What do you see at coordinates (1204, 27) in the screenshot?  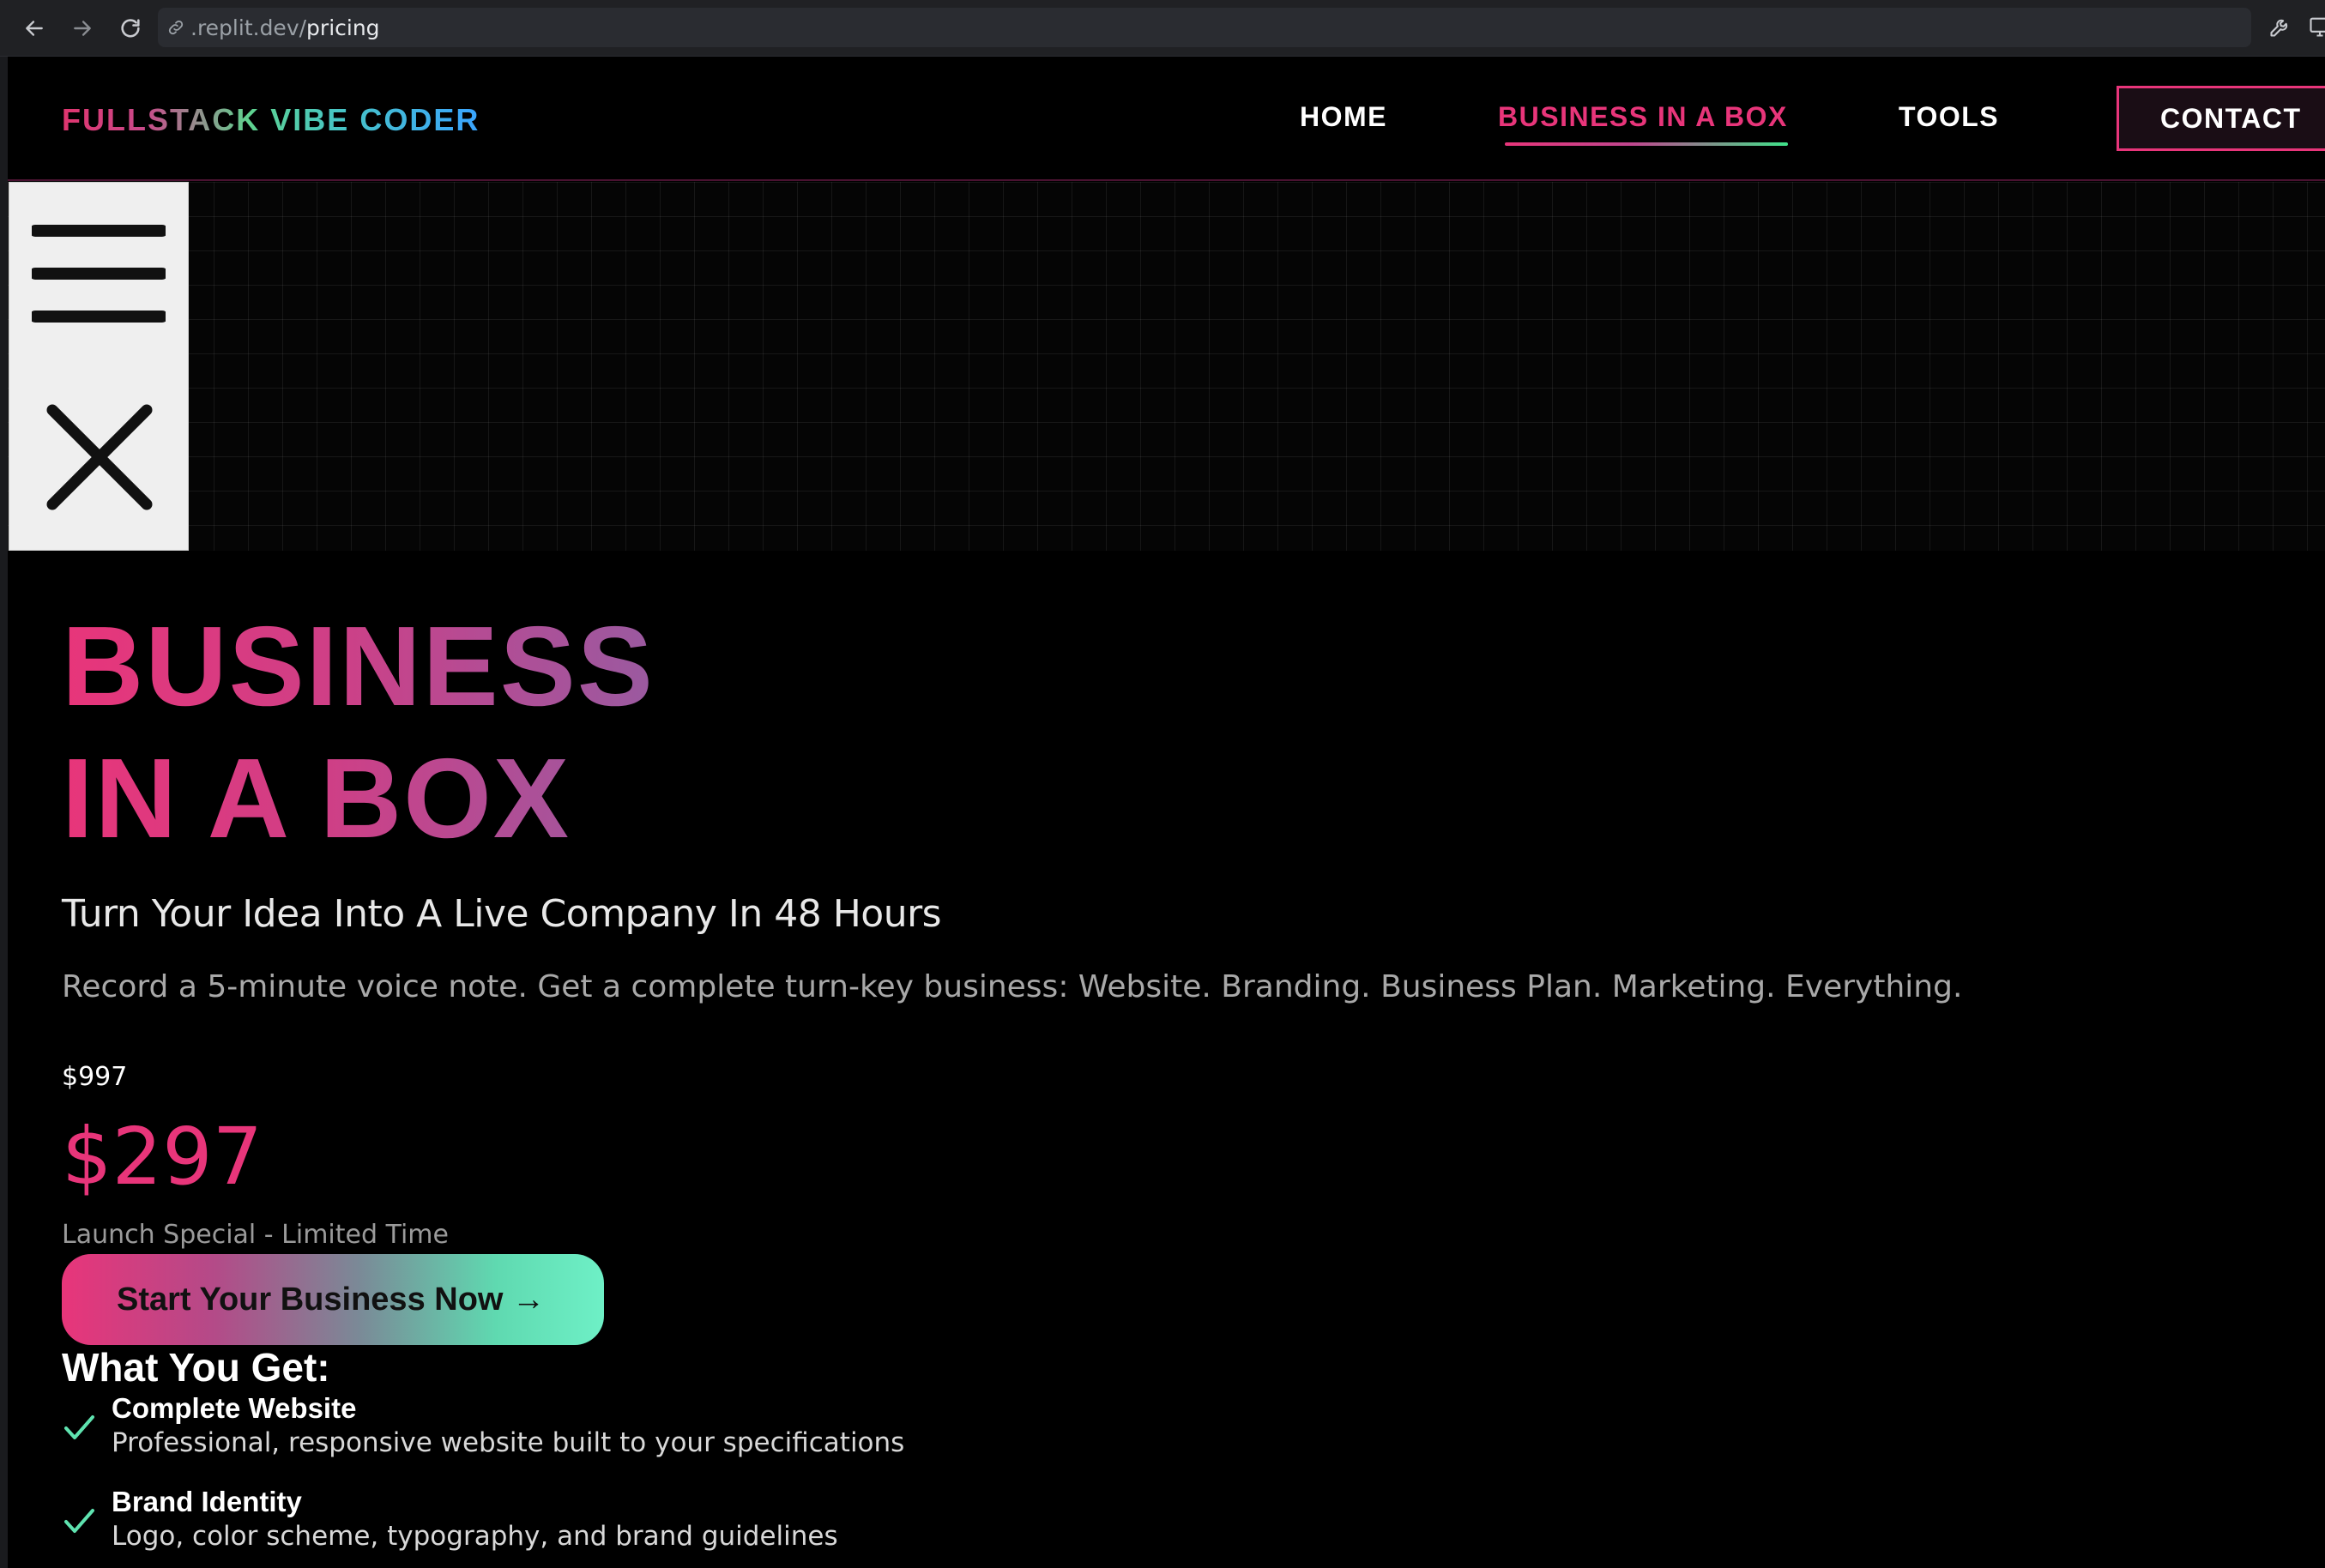 I see `address-bar: .replit.dev/pricing` at bounding box center [1204, 27].